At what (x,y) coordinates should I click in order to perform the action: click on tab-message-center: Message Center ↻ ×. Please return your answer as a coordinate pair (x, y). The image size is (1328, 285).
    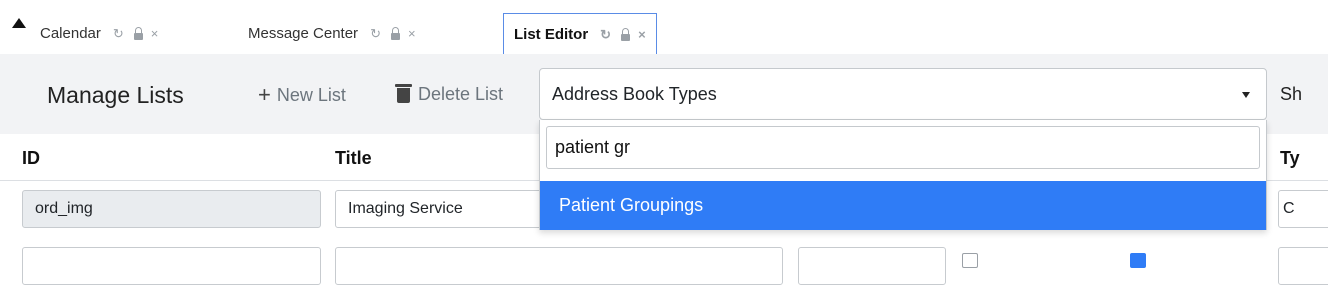
    Looking at the image, I should click on (332, 33).